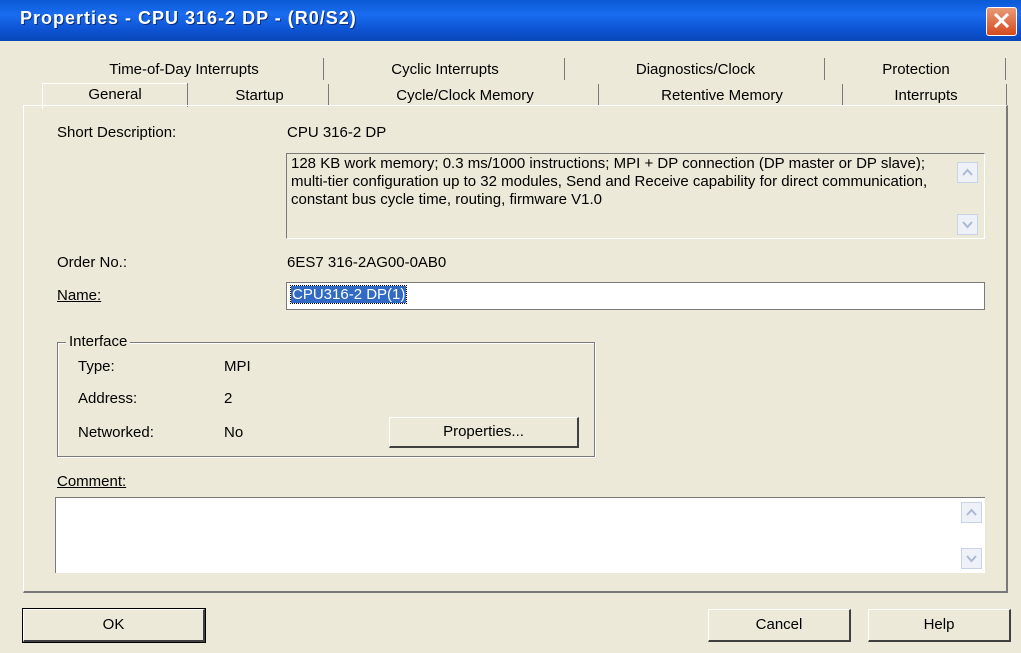  Describe the element at coordinates (722, 96) in the screenshot. I see `tab-retentive-memory: Retentive Memory` at that location.